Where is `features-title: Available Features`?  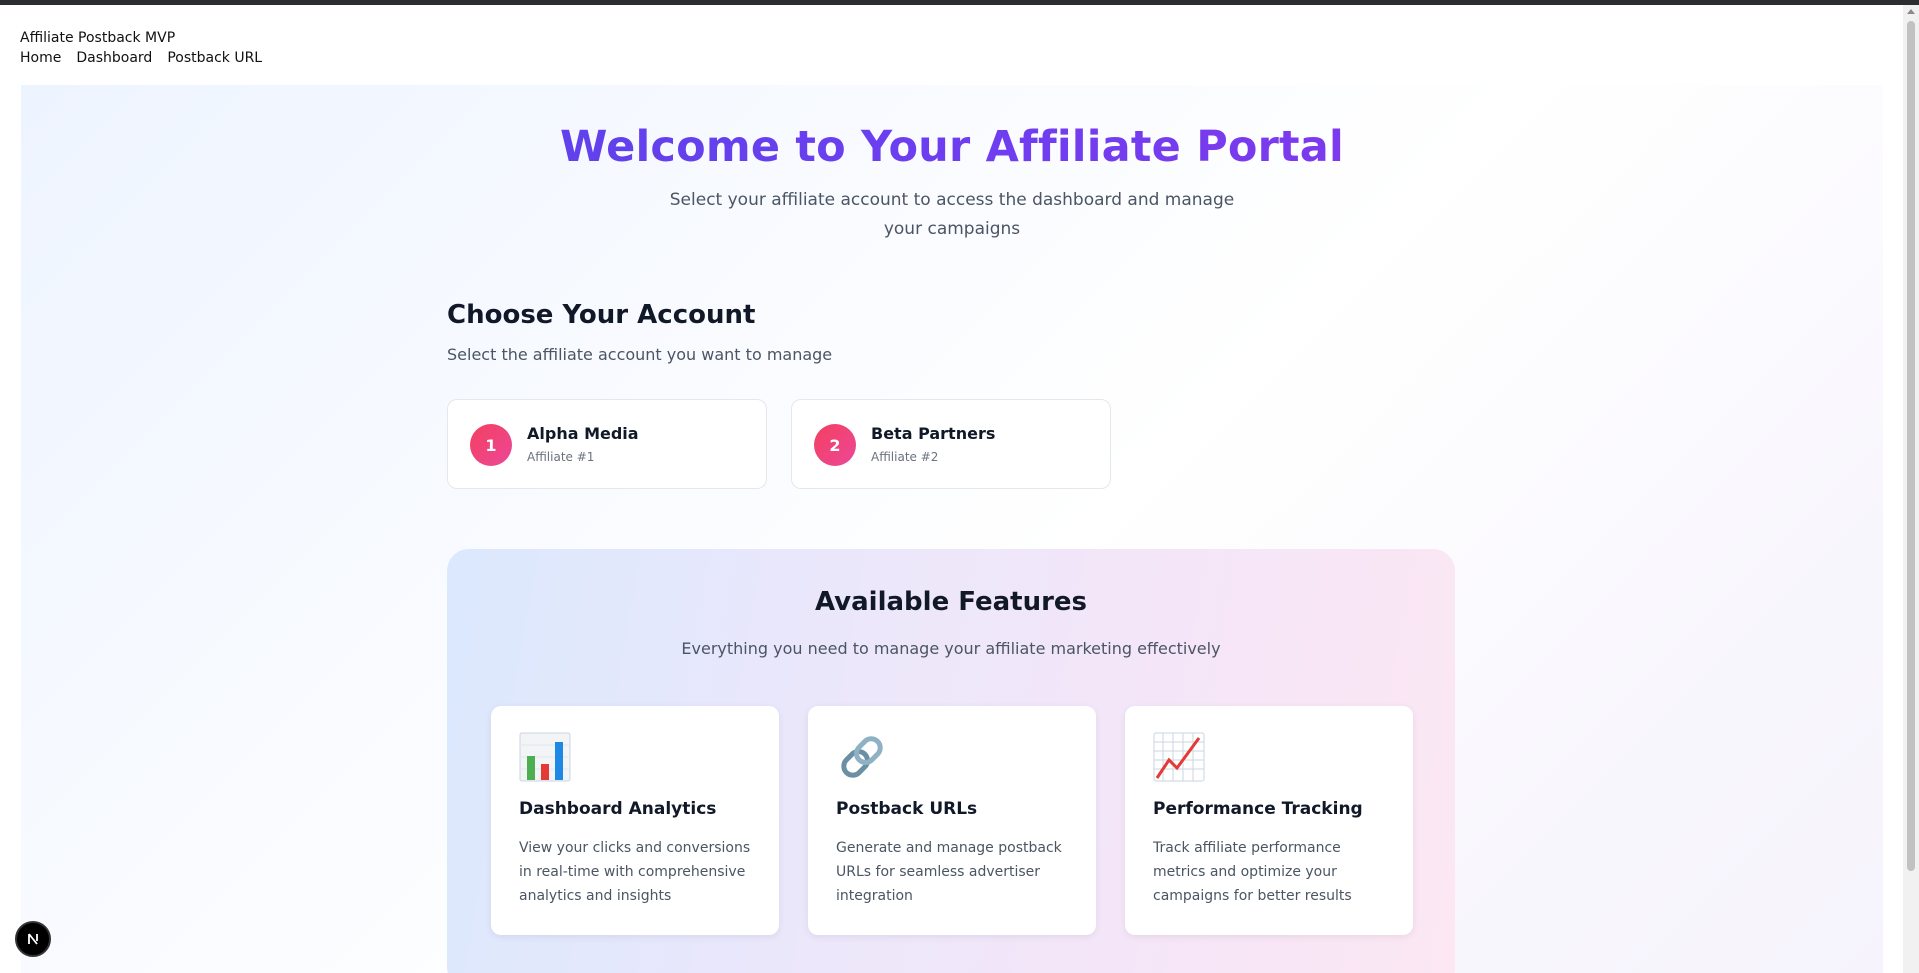
features-title: Available Features is located at coordinates (951, 602).